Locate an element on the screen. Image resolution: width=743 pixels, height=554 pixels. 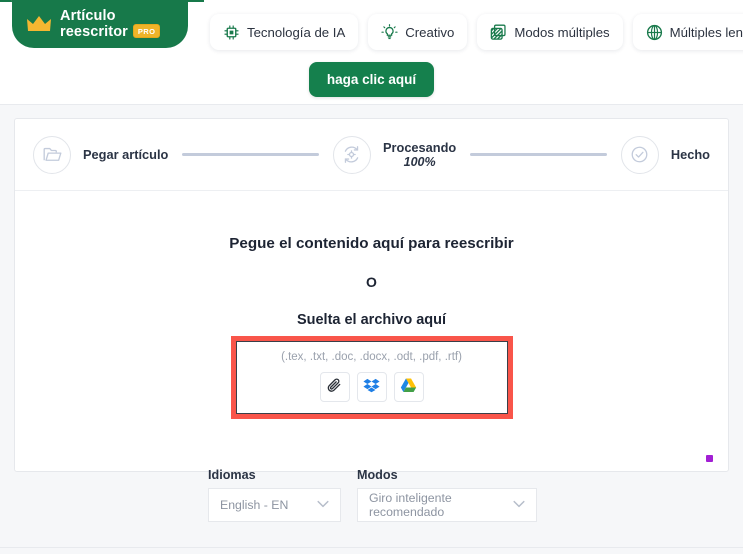
pill-label: Creativo is located at coordinates (430, 32).